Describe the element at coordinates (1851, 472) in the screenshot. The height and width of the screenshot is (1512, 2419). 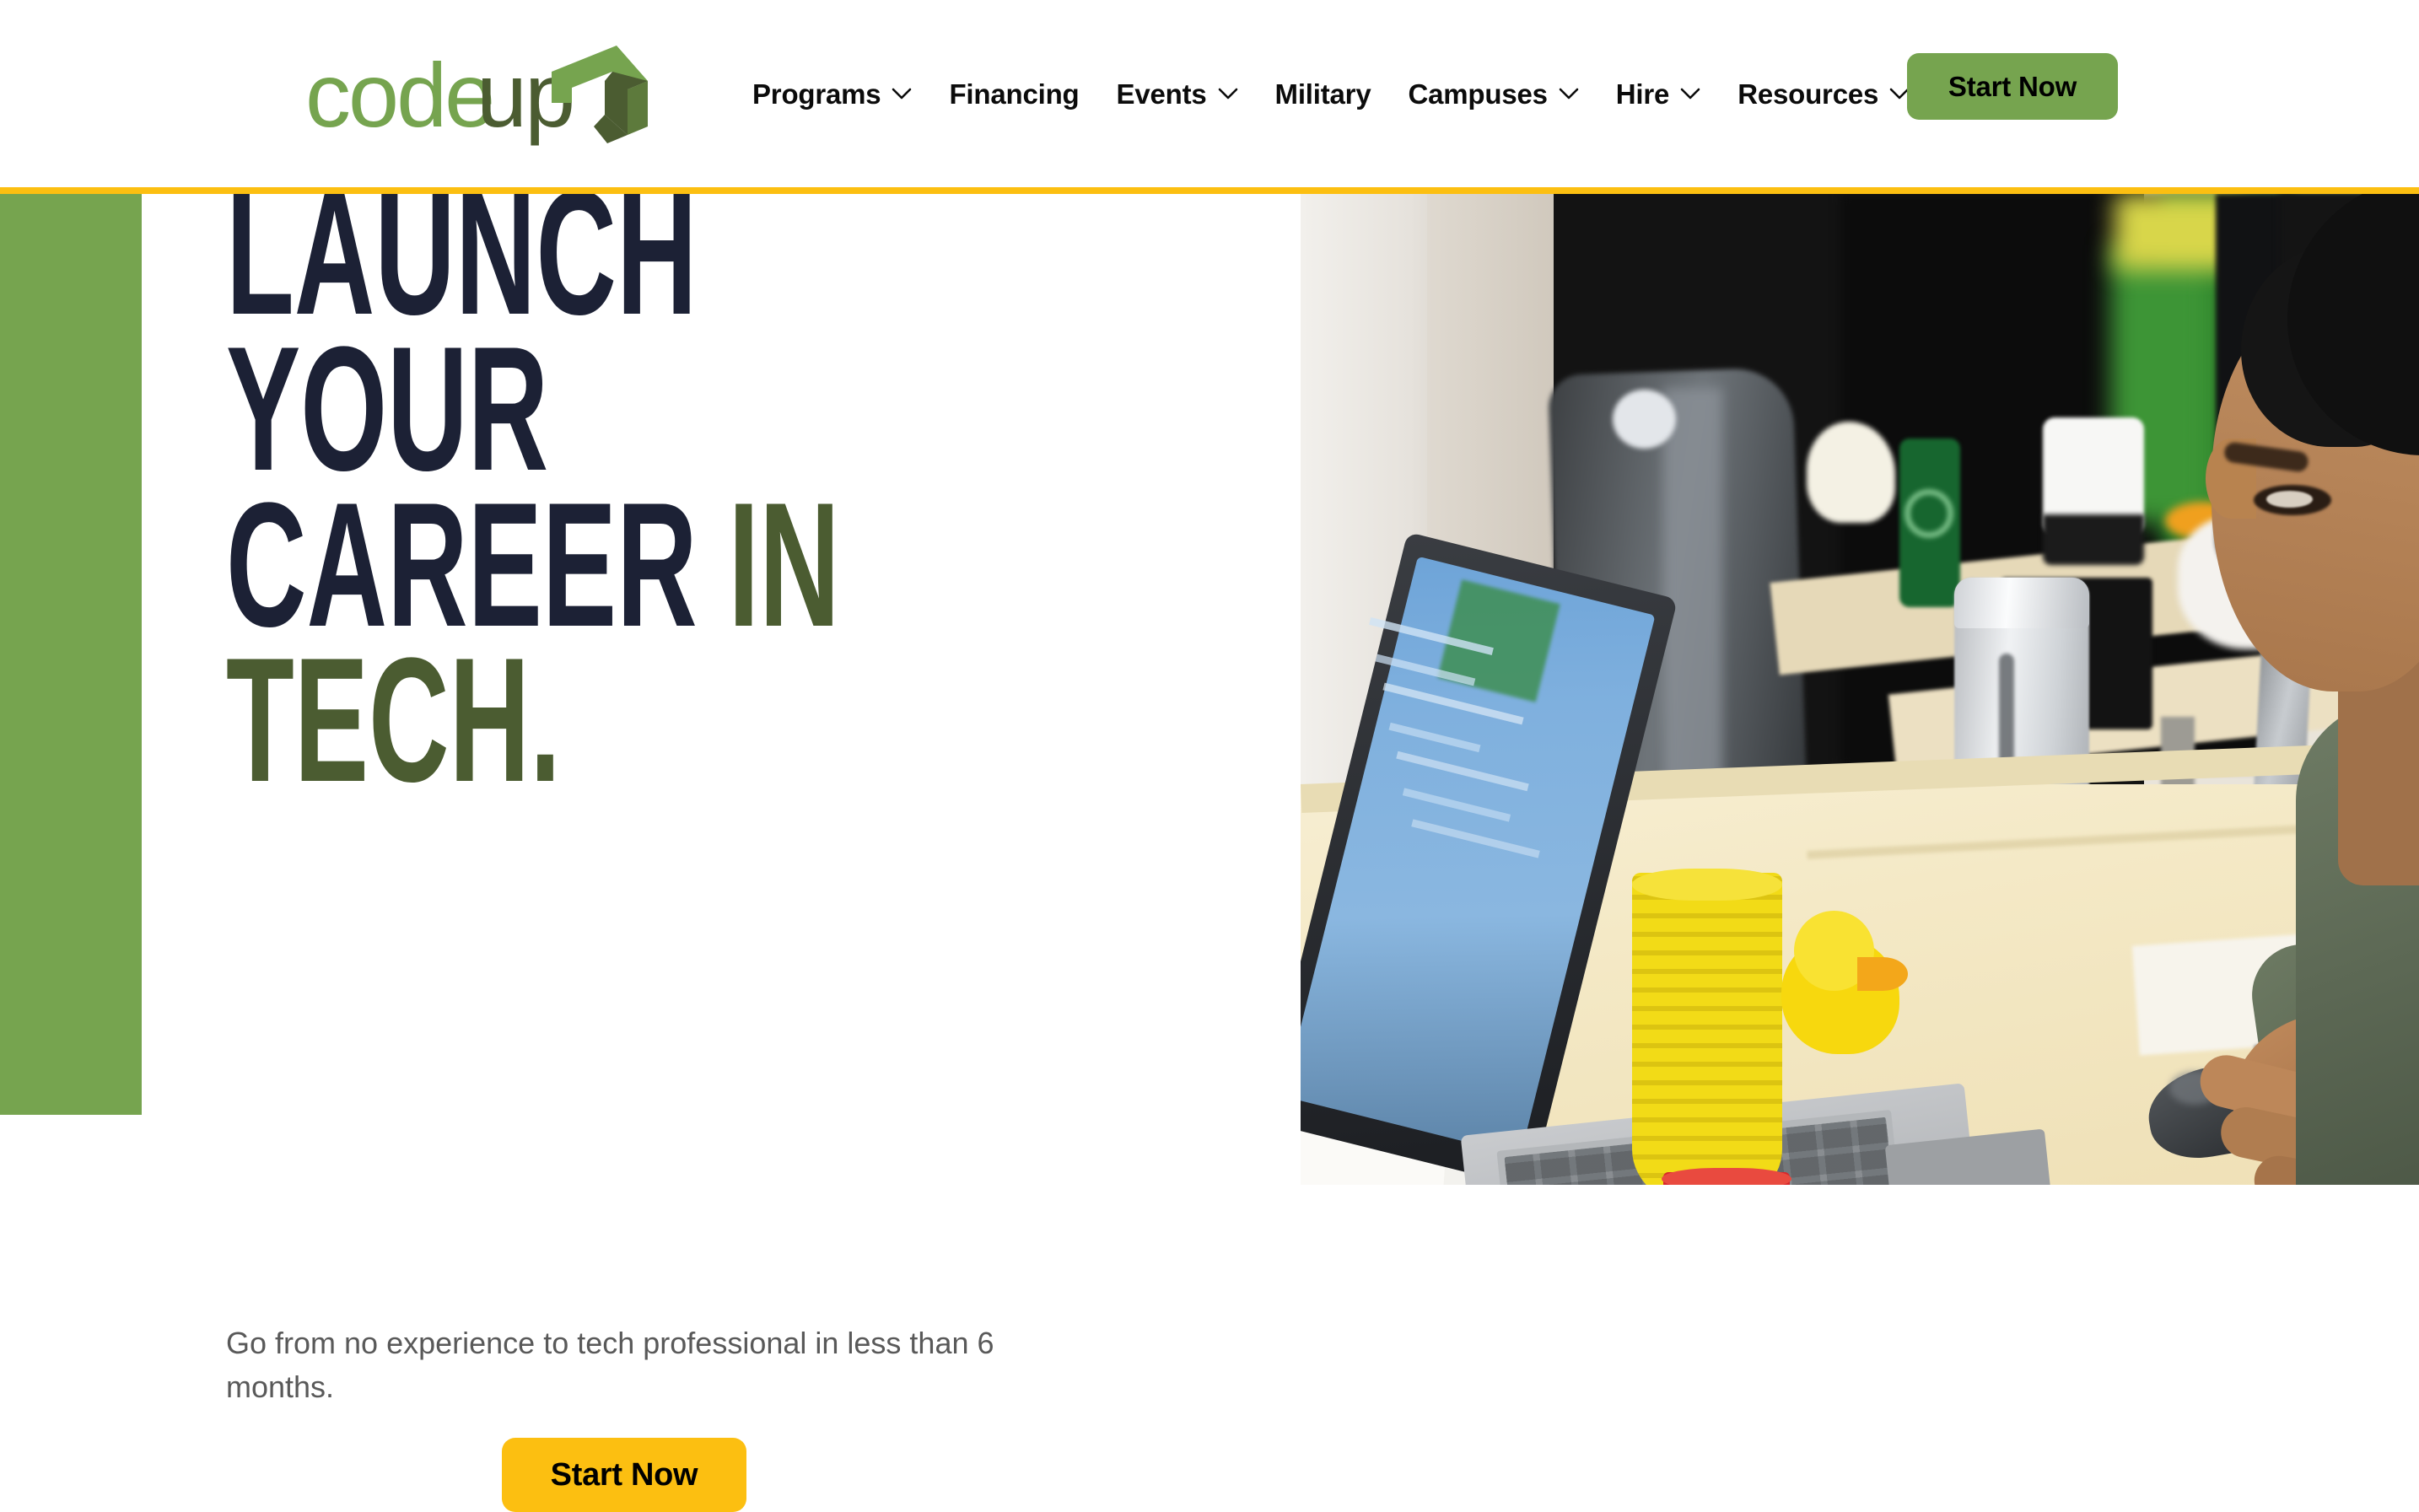
I see `photo-back-duck` at that location.